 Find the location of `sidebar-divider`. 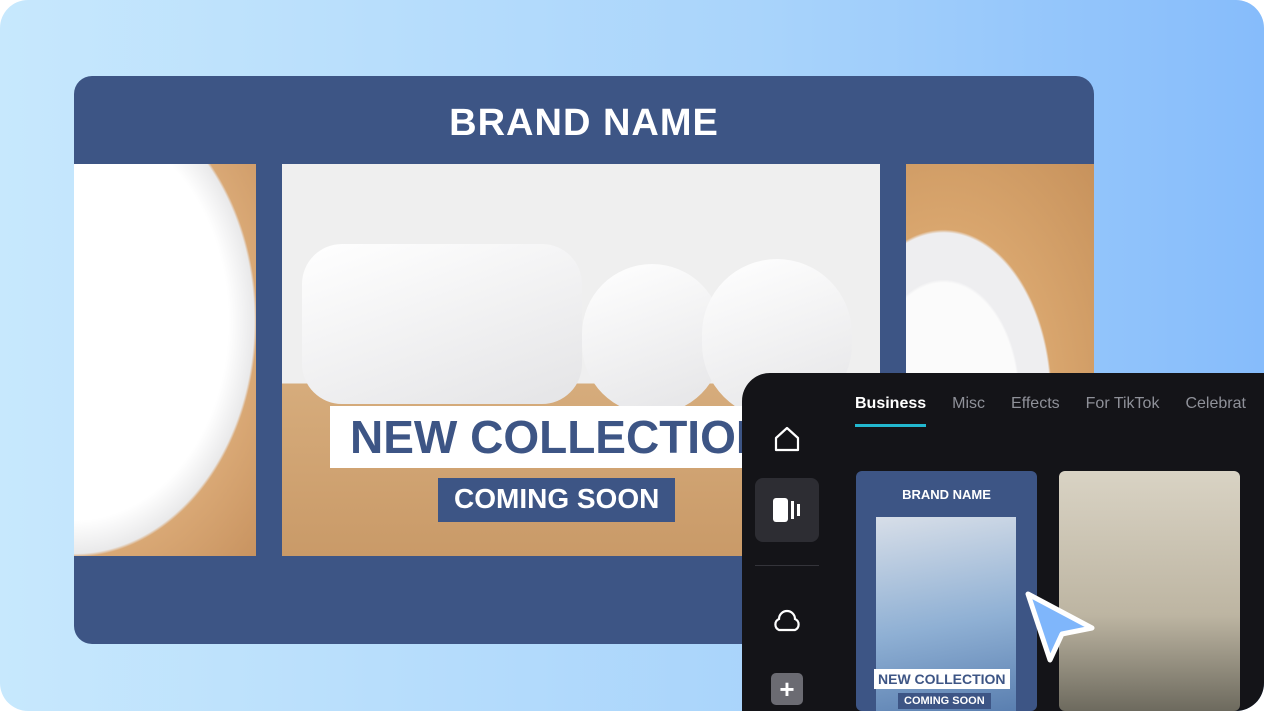

sidebar-divider is located at coordinates (787, 565).